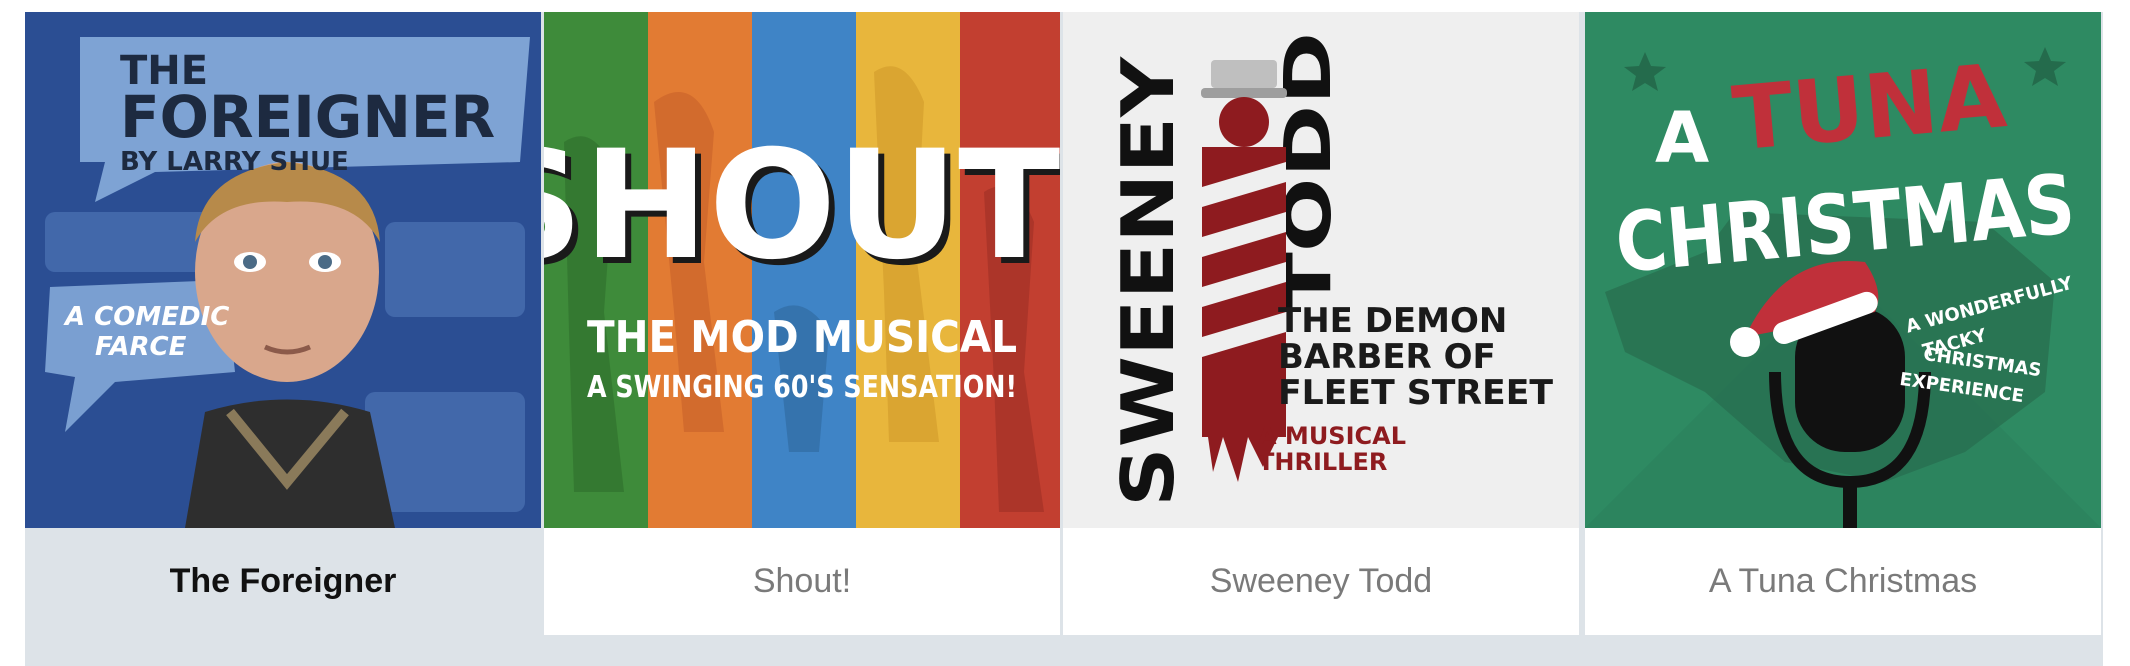 This screenshot has height=666, width=2130. What do you see at coordinates (1332, 436) in the screenshot?
I see `sweeney-red1: A MUSICAL` at bounding box center [1332, 436].